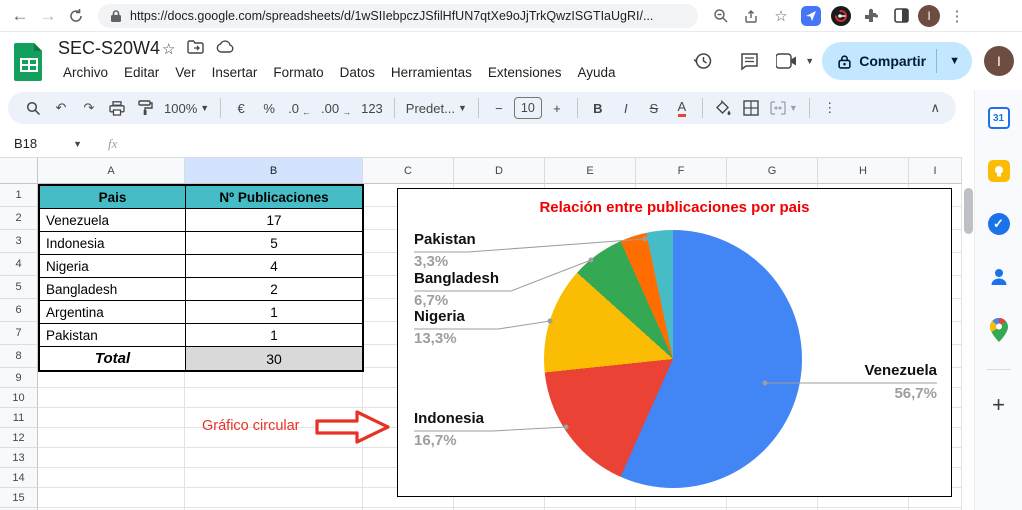 Image resolution: width=1022 pixels, height=510 pixels. I want to click on table-row: Total 30, so click(201, 358).